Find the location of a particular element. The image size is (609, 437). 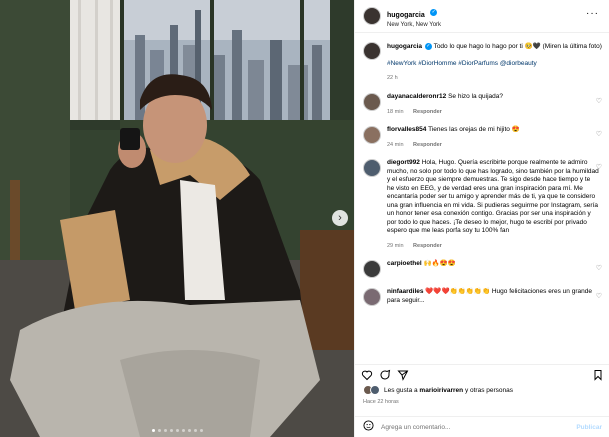

comment-input is located at coordinates (479, 427).